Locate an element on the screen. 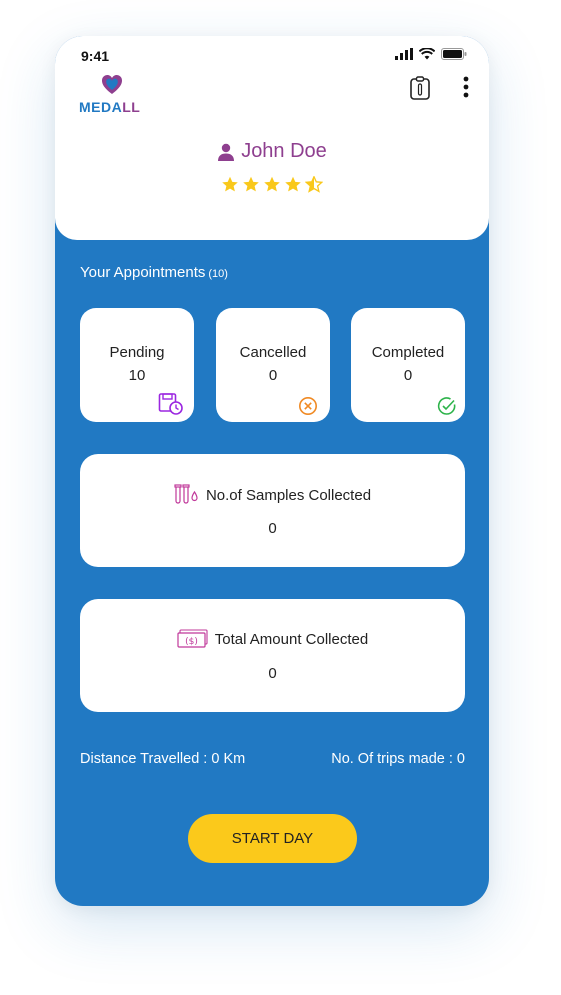  medall-logo: MEDALL is located at coordinates (114, 96).